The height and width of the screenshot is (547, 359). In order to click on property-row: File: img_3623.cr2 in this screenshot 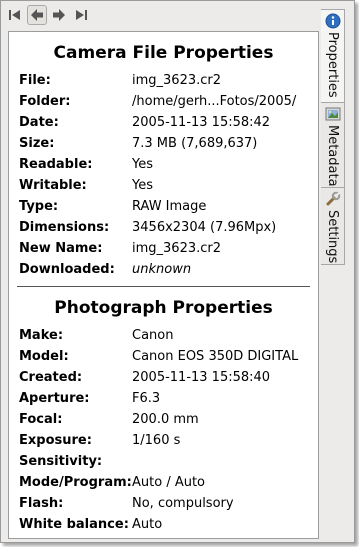, I will do `click(163, 80)`.